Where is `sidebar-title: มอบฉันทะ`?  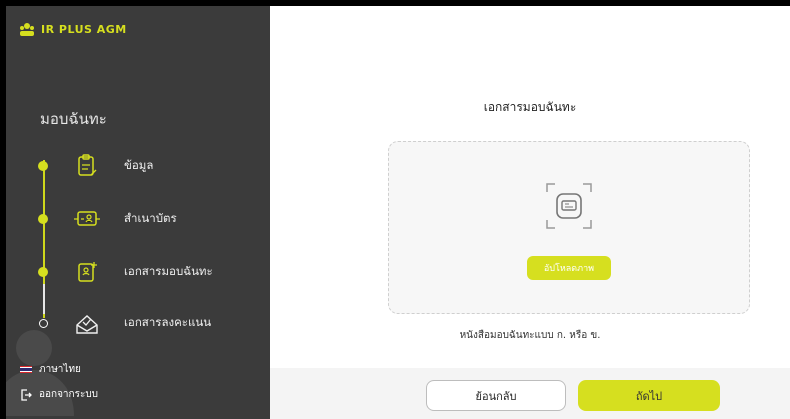
sidebar-title: มอบฉันทะ is located at coordinates (73, 119).